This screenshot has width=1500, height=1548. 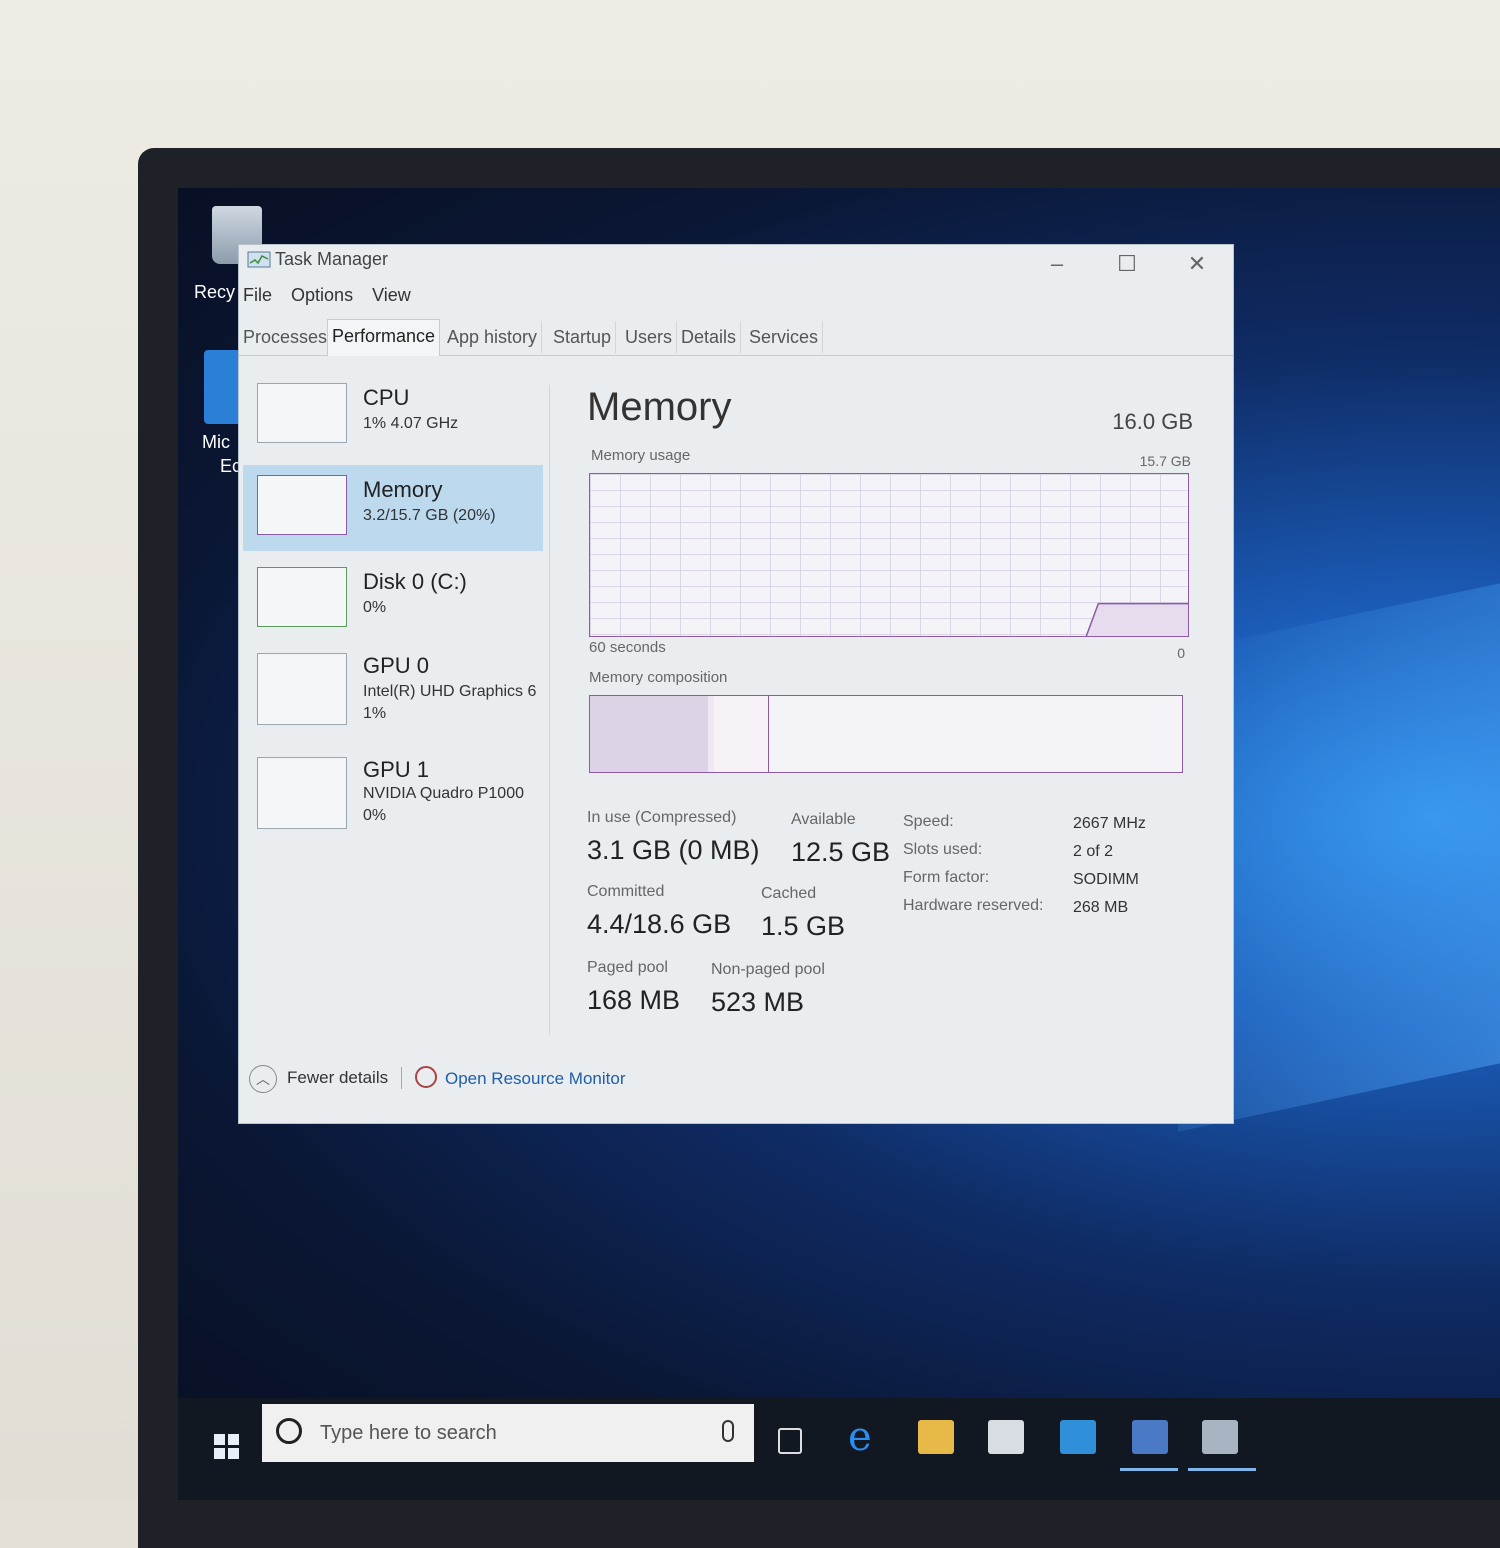 What do you see at coordinates (386, 397) in the screenshot?
I see `sidebar-item-title: CPU` at bounding box center [386, 397].